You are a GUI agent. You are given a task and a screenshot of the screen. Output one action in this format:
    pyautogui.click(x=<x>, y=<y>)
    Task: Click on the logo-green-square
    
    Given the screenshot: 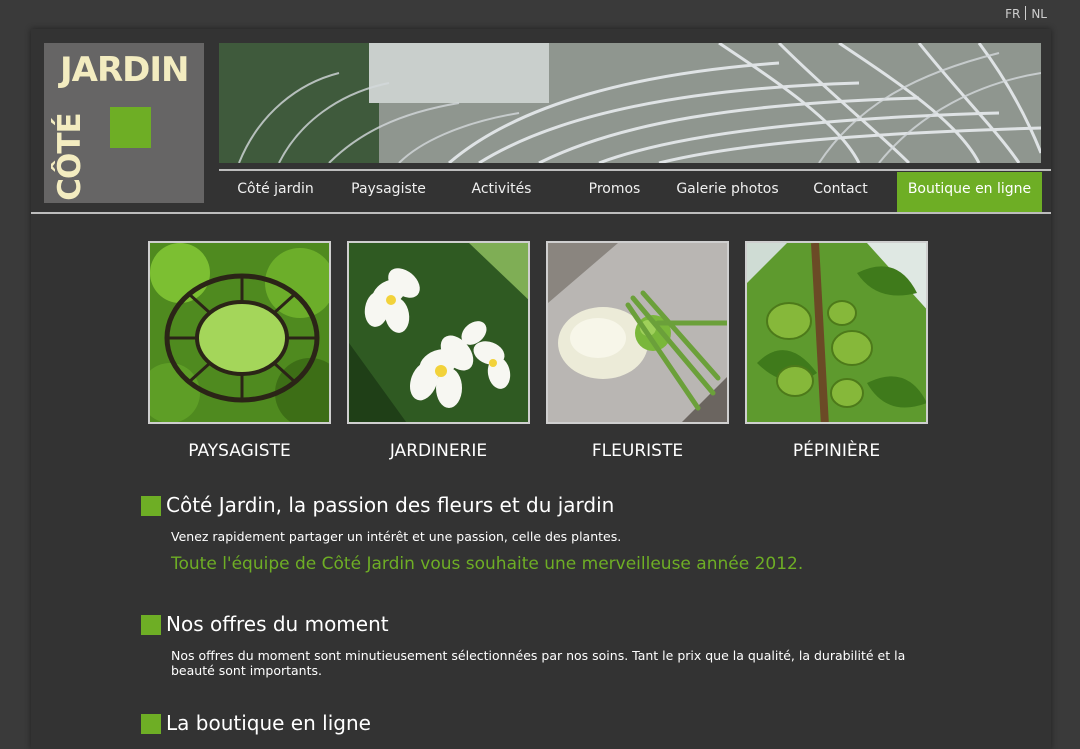 What is the action you would take?
    pyautogui.click(x=130, y=127)
    